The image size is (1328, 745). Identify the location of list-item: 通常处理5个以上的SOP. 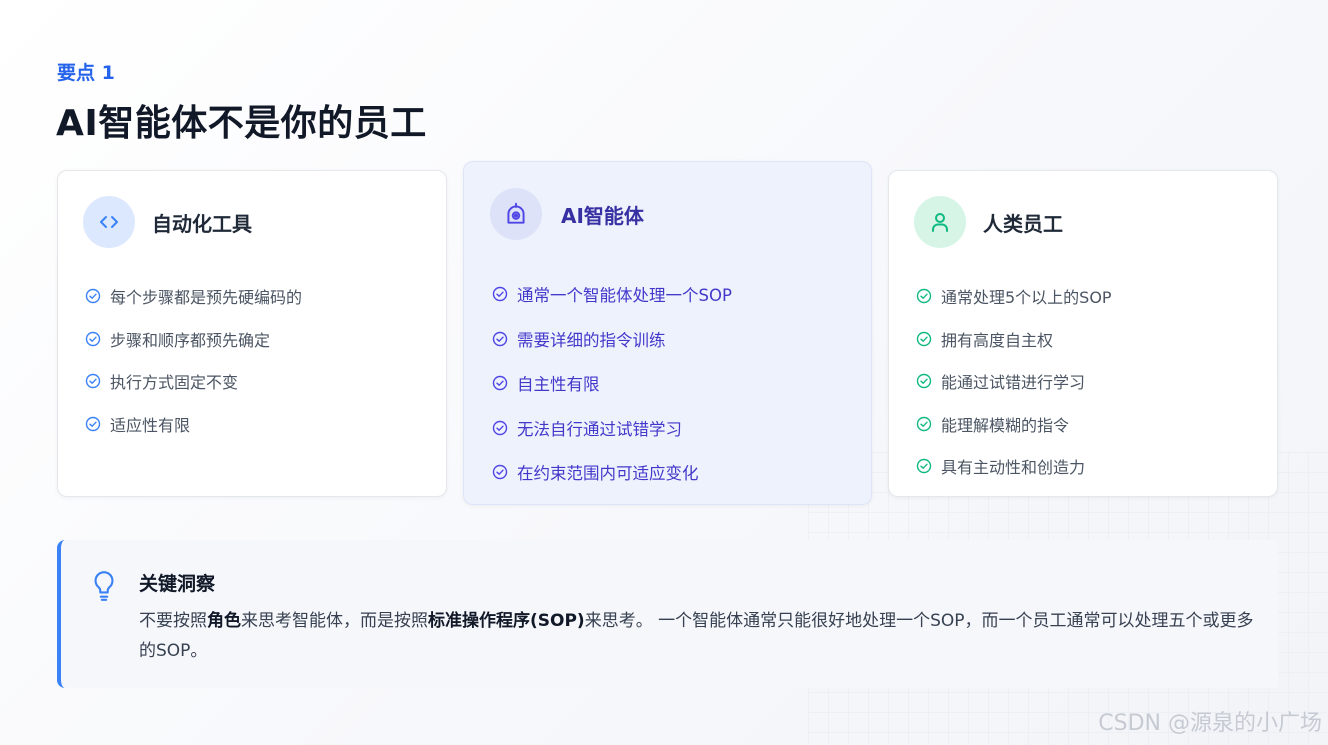
(1014, 296).